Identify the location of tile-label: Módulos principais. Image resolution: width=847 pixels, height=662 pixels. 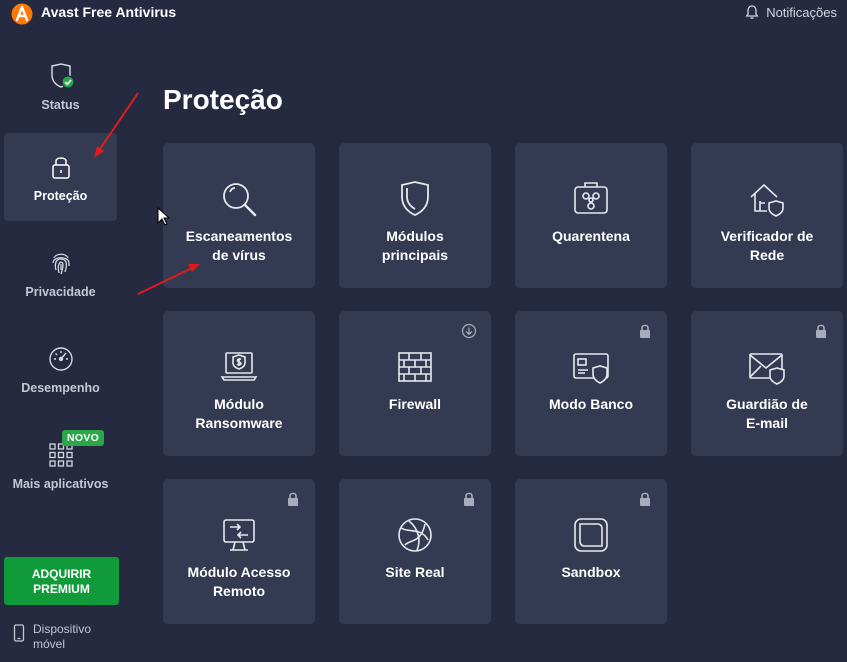
(415, 245).